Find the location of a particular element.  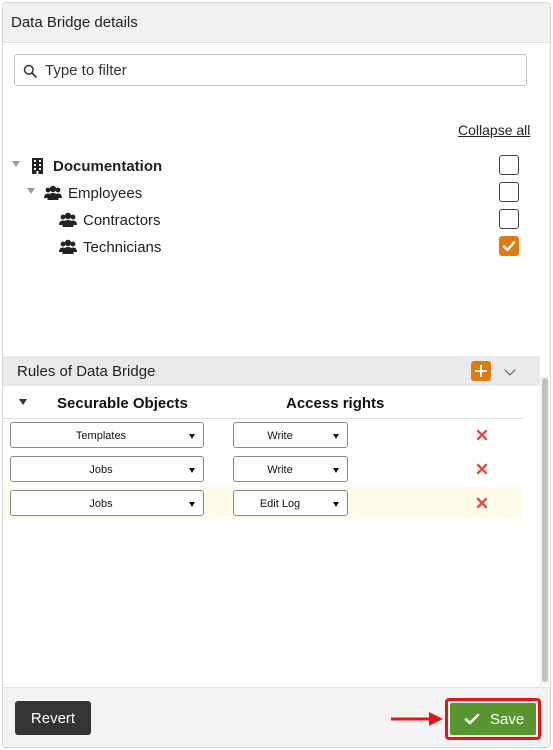

panel-header: Data Bridge details is located at coordinates (276, 23).